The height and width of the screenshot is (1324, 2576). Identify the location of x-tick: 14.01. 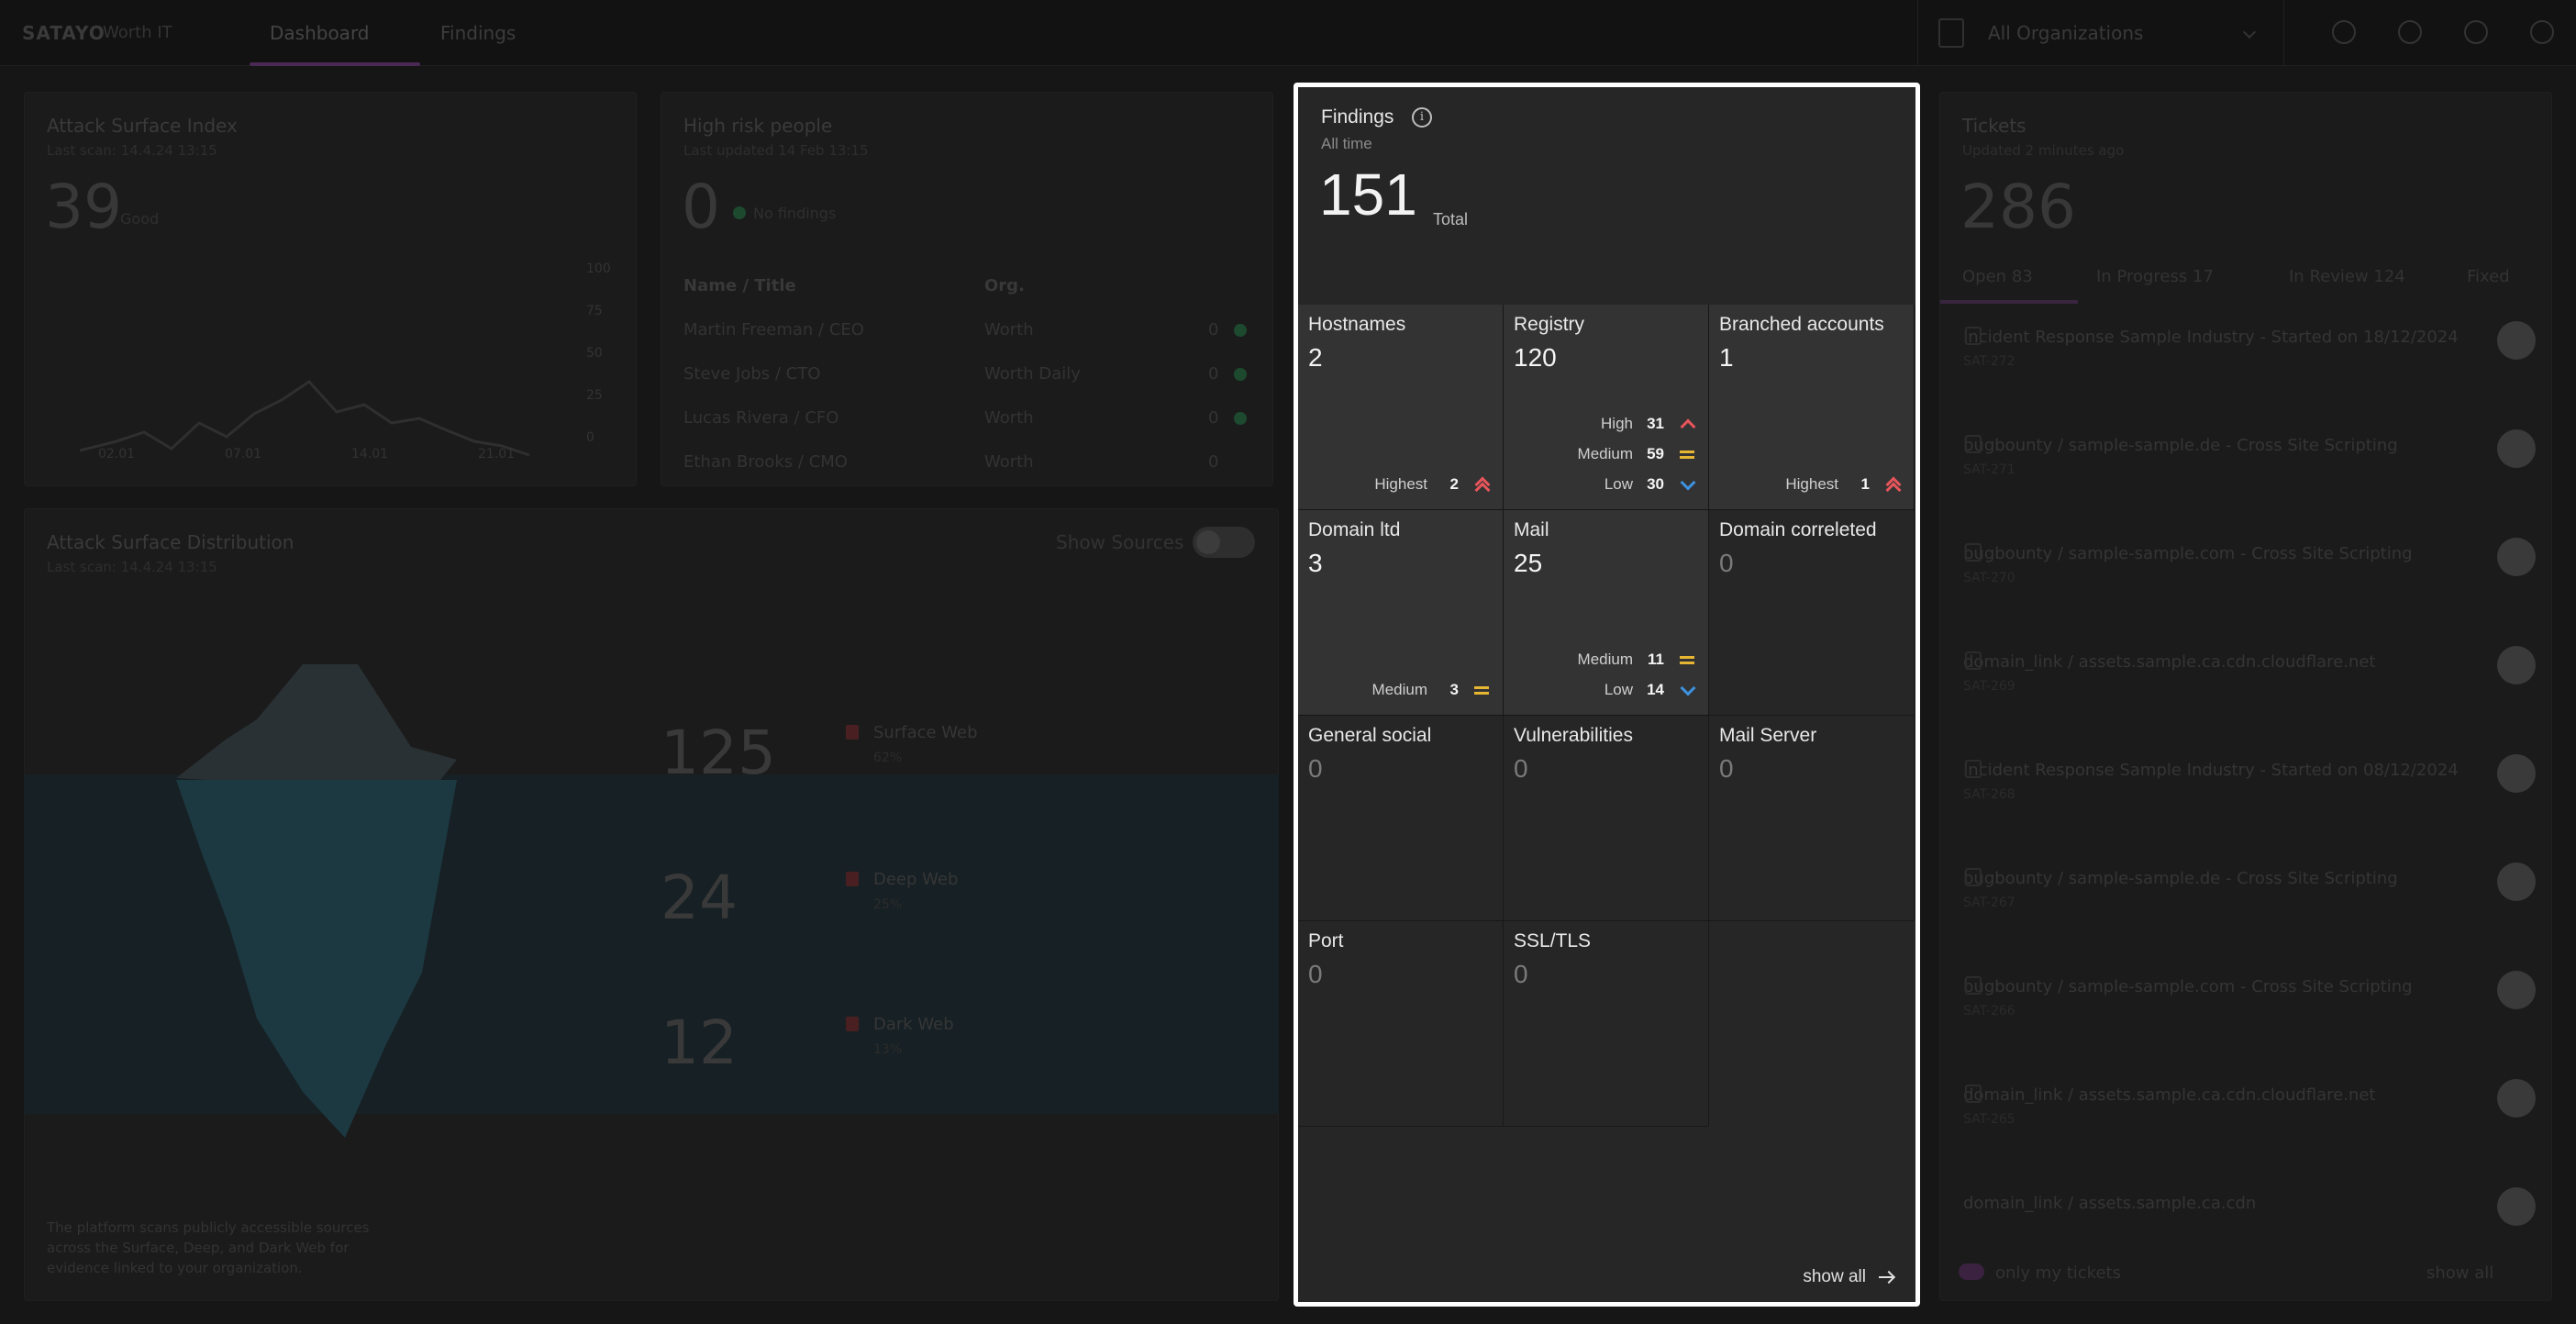
(370, 454).